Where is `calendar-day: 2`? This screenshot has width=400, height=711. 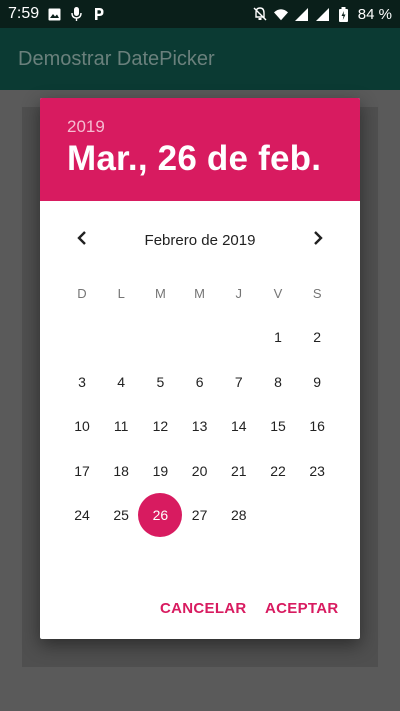 calendar-day: 2 is located at coordinates (317, 337).